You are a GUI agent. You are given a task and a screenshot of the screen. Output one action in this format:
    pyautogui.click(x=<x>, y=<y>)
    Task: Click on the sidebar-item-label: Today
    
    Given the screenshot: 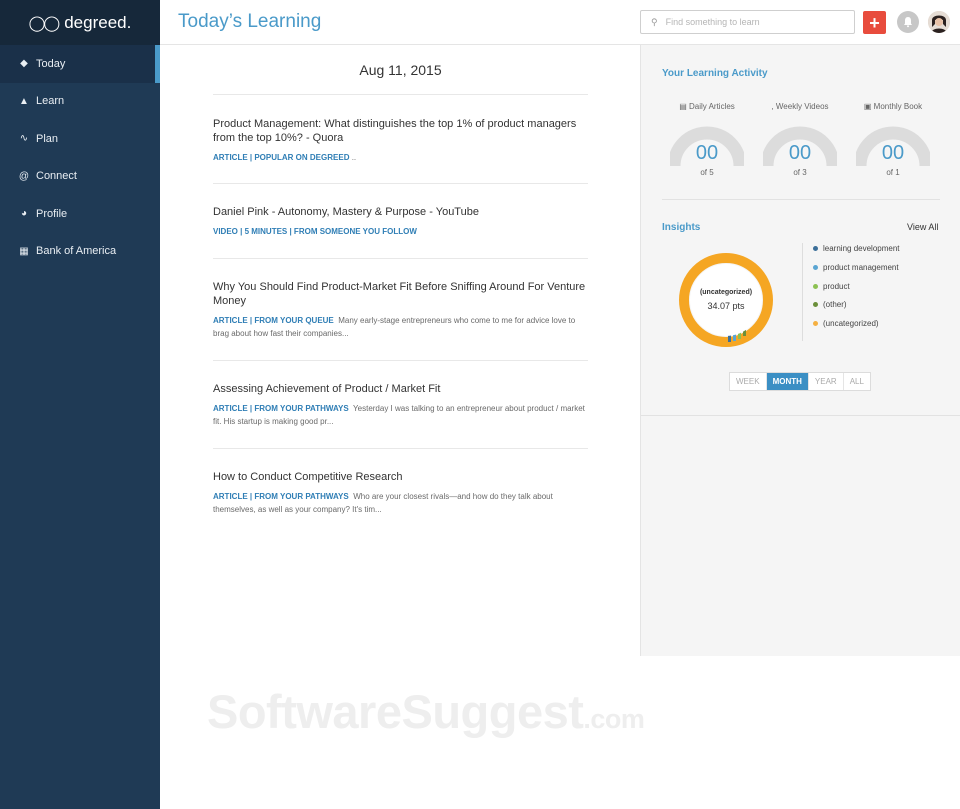 What is the action you would take?
    pyautogui.click(x=51, y=63)
    